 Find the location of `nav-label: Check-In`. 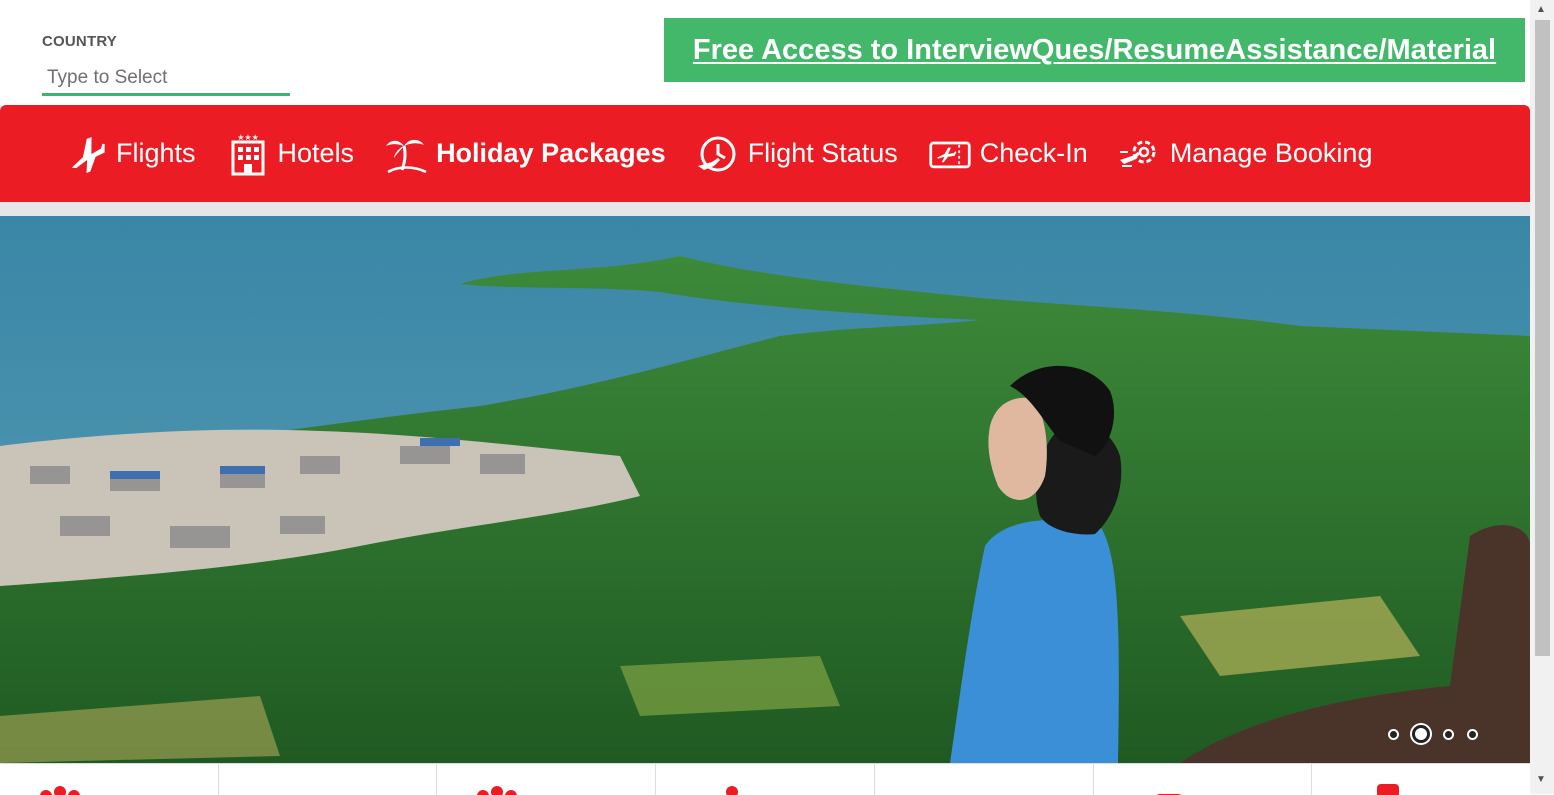

nav-label: Check-In is located at coordinates (1033, 153).